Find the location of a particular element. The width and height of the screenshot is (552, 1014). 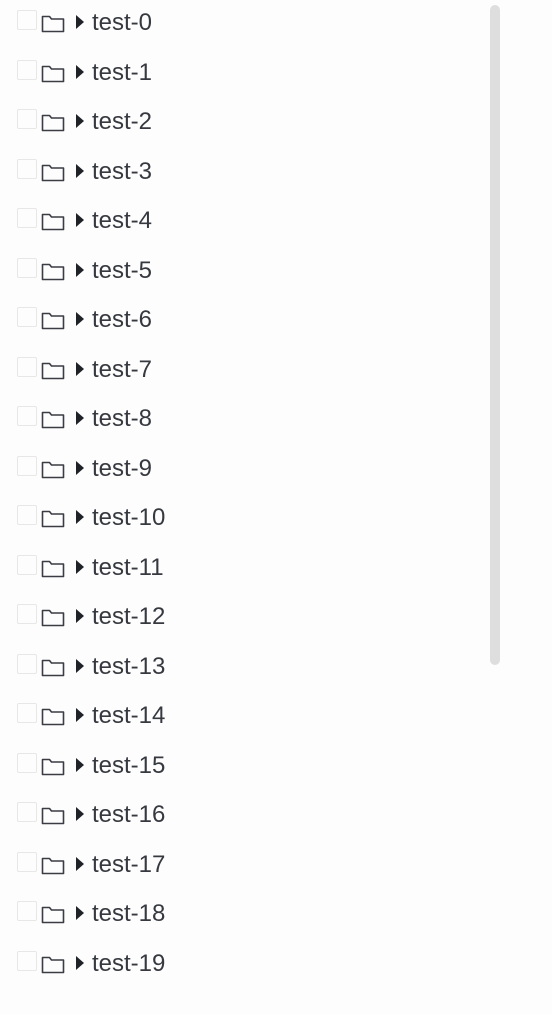

tree-node-label: test-14 is located at coordinates (128, 716).